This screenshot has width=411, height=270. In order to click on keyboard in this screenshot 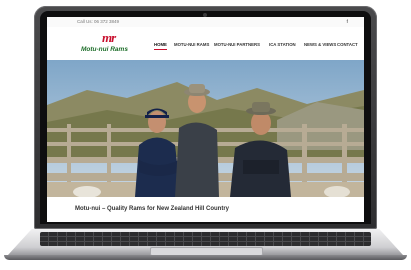, I will do `click(205, 239)`.